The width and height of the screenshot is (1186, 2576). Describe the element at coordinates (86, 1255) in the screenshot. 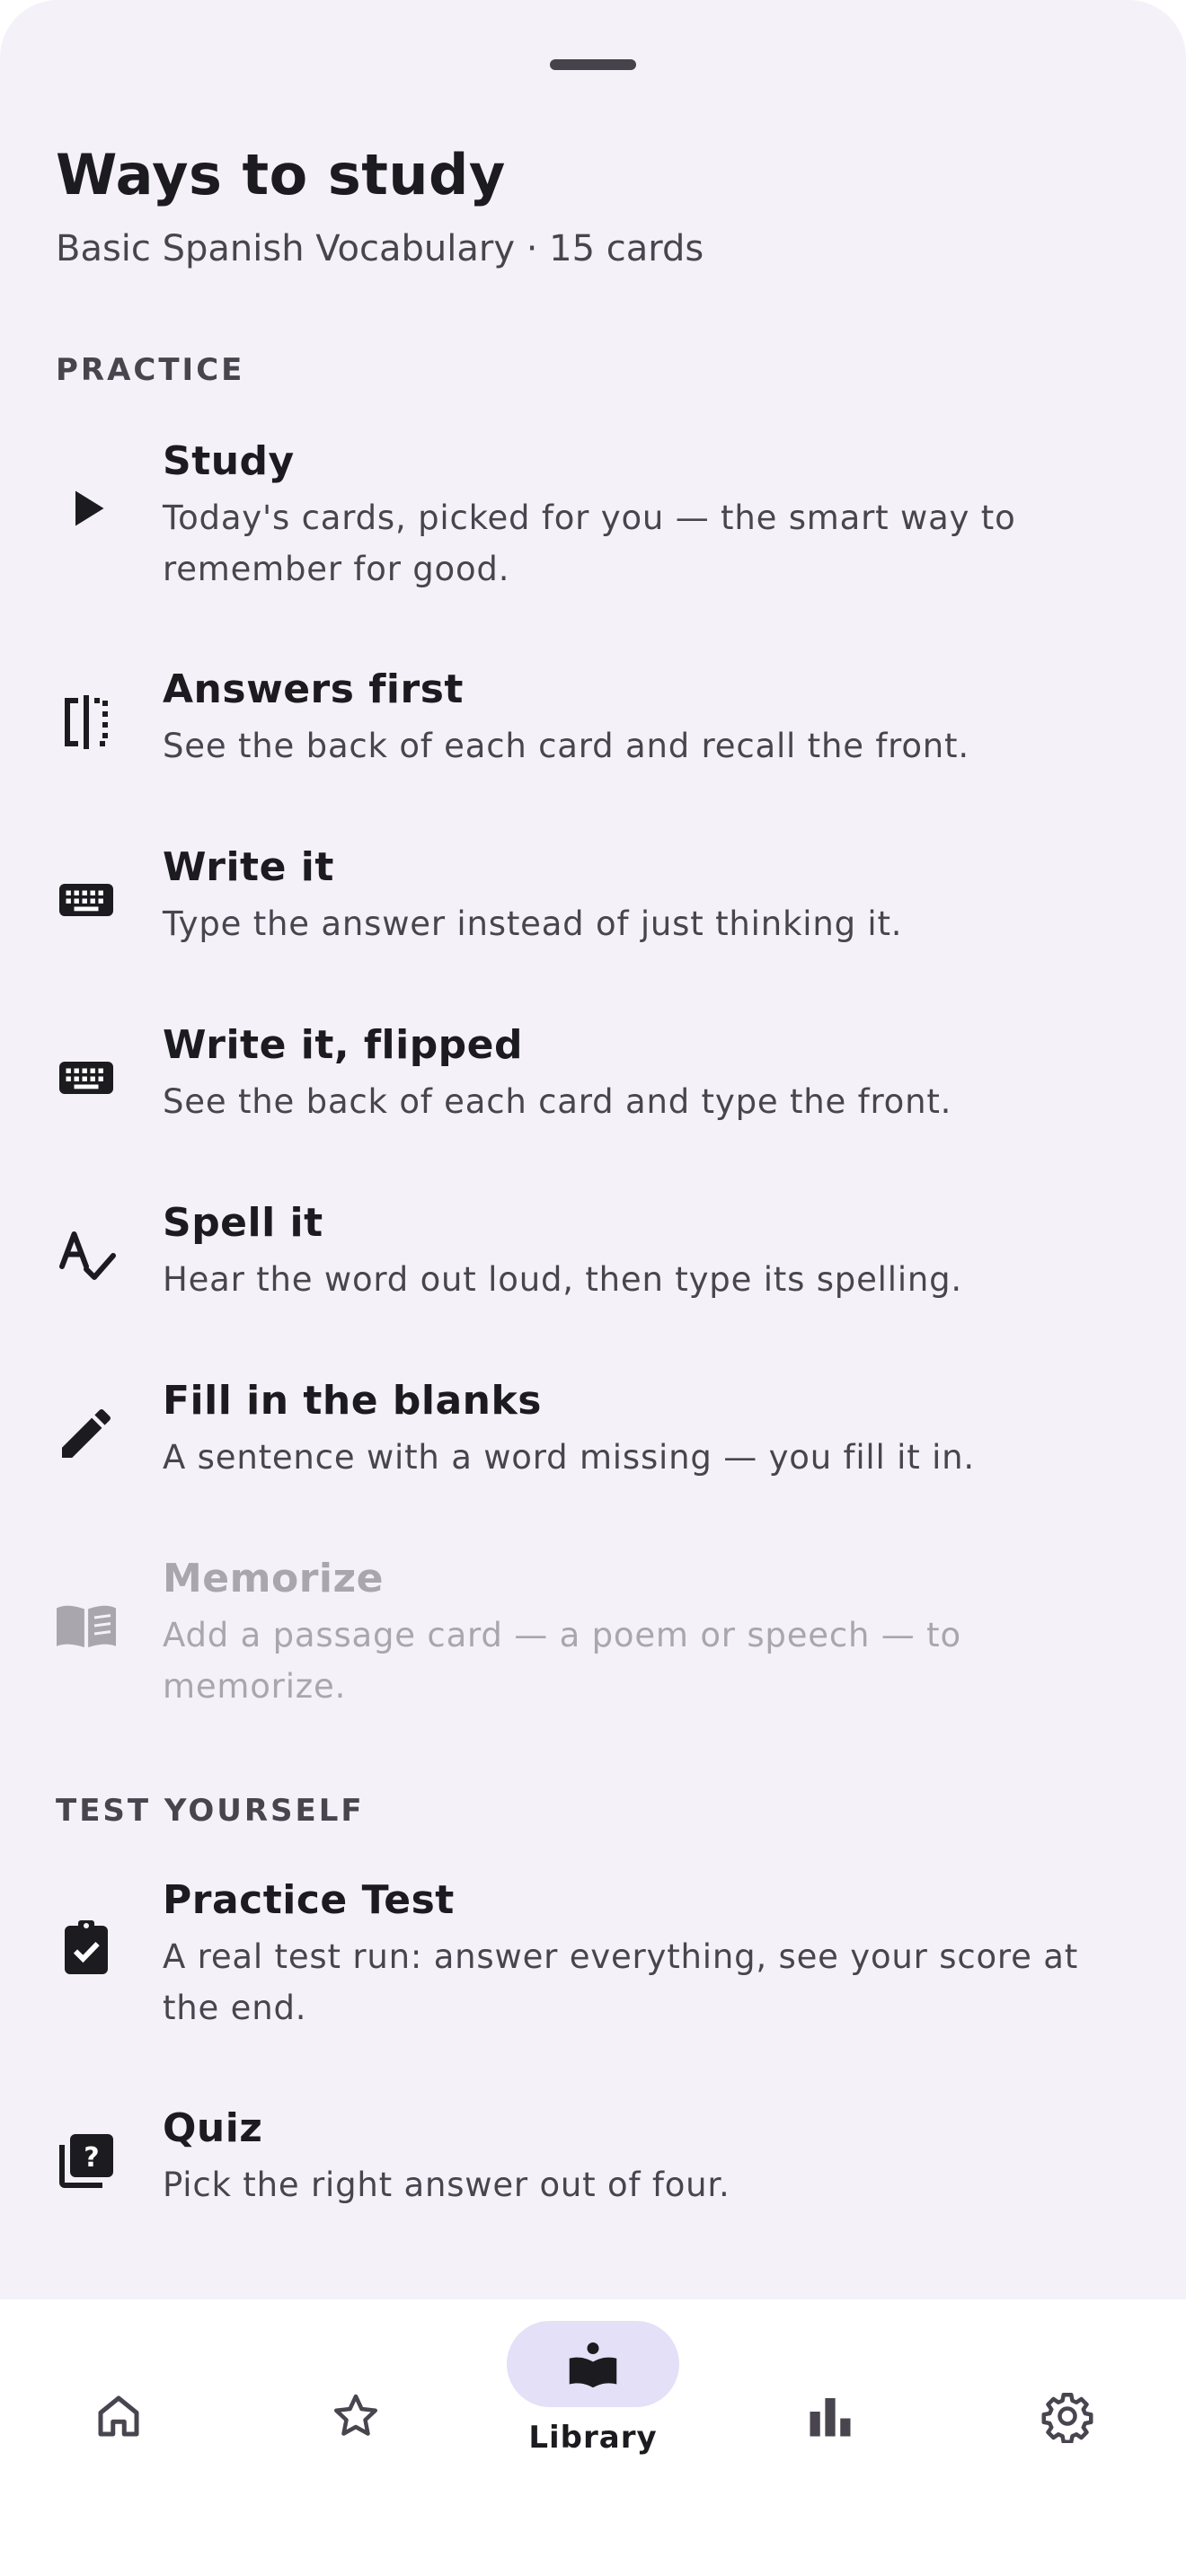

I see `spellcheck-icon` at that location.